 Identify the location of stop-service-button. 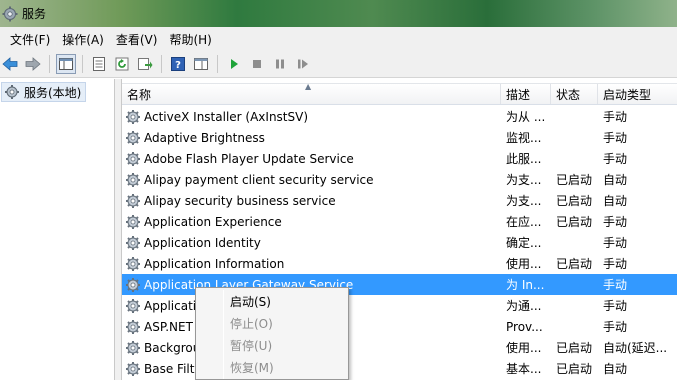
(257, 64).